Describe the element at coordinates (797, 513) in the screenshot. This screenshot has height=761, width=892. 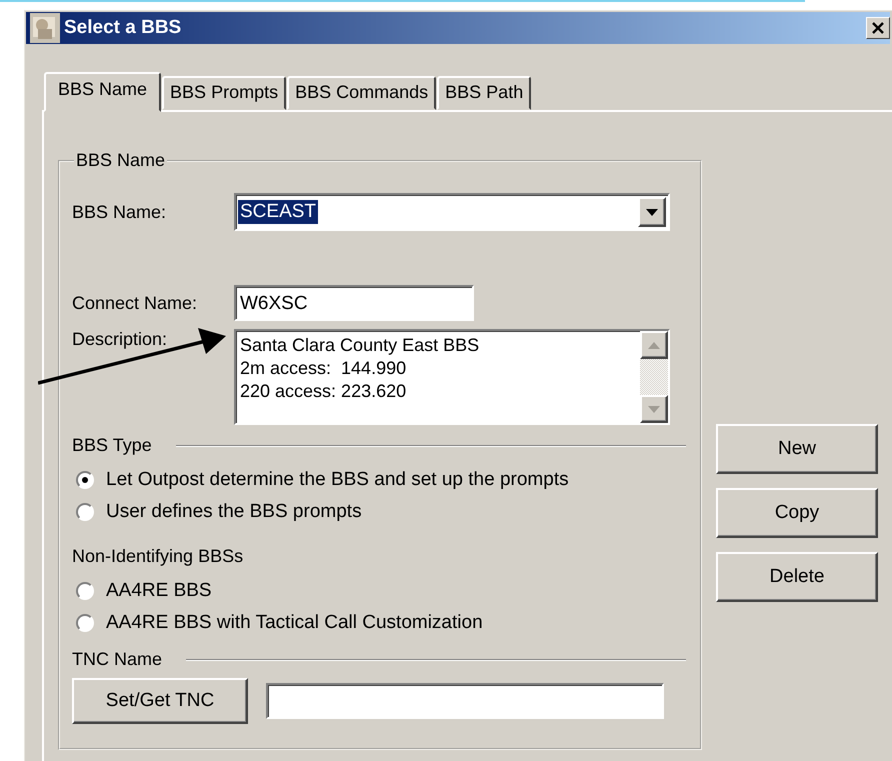
I see `action-button: Copy` at that location.